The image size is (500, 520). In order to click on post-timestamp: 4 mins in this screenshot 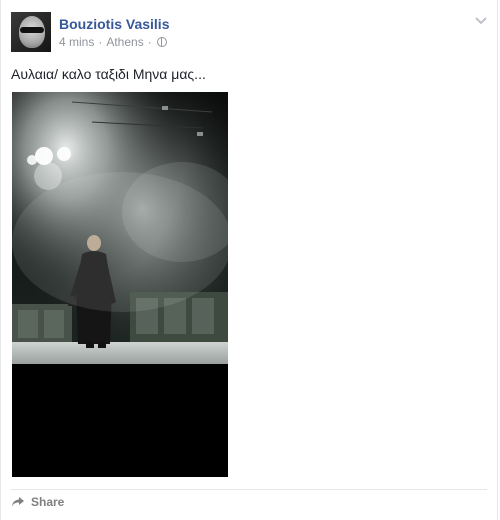, I will do `click(76, 42)`.